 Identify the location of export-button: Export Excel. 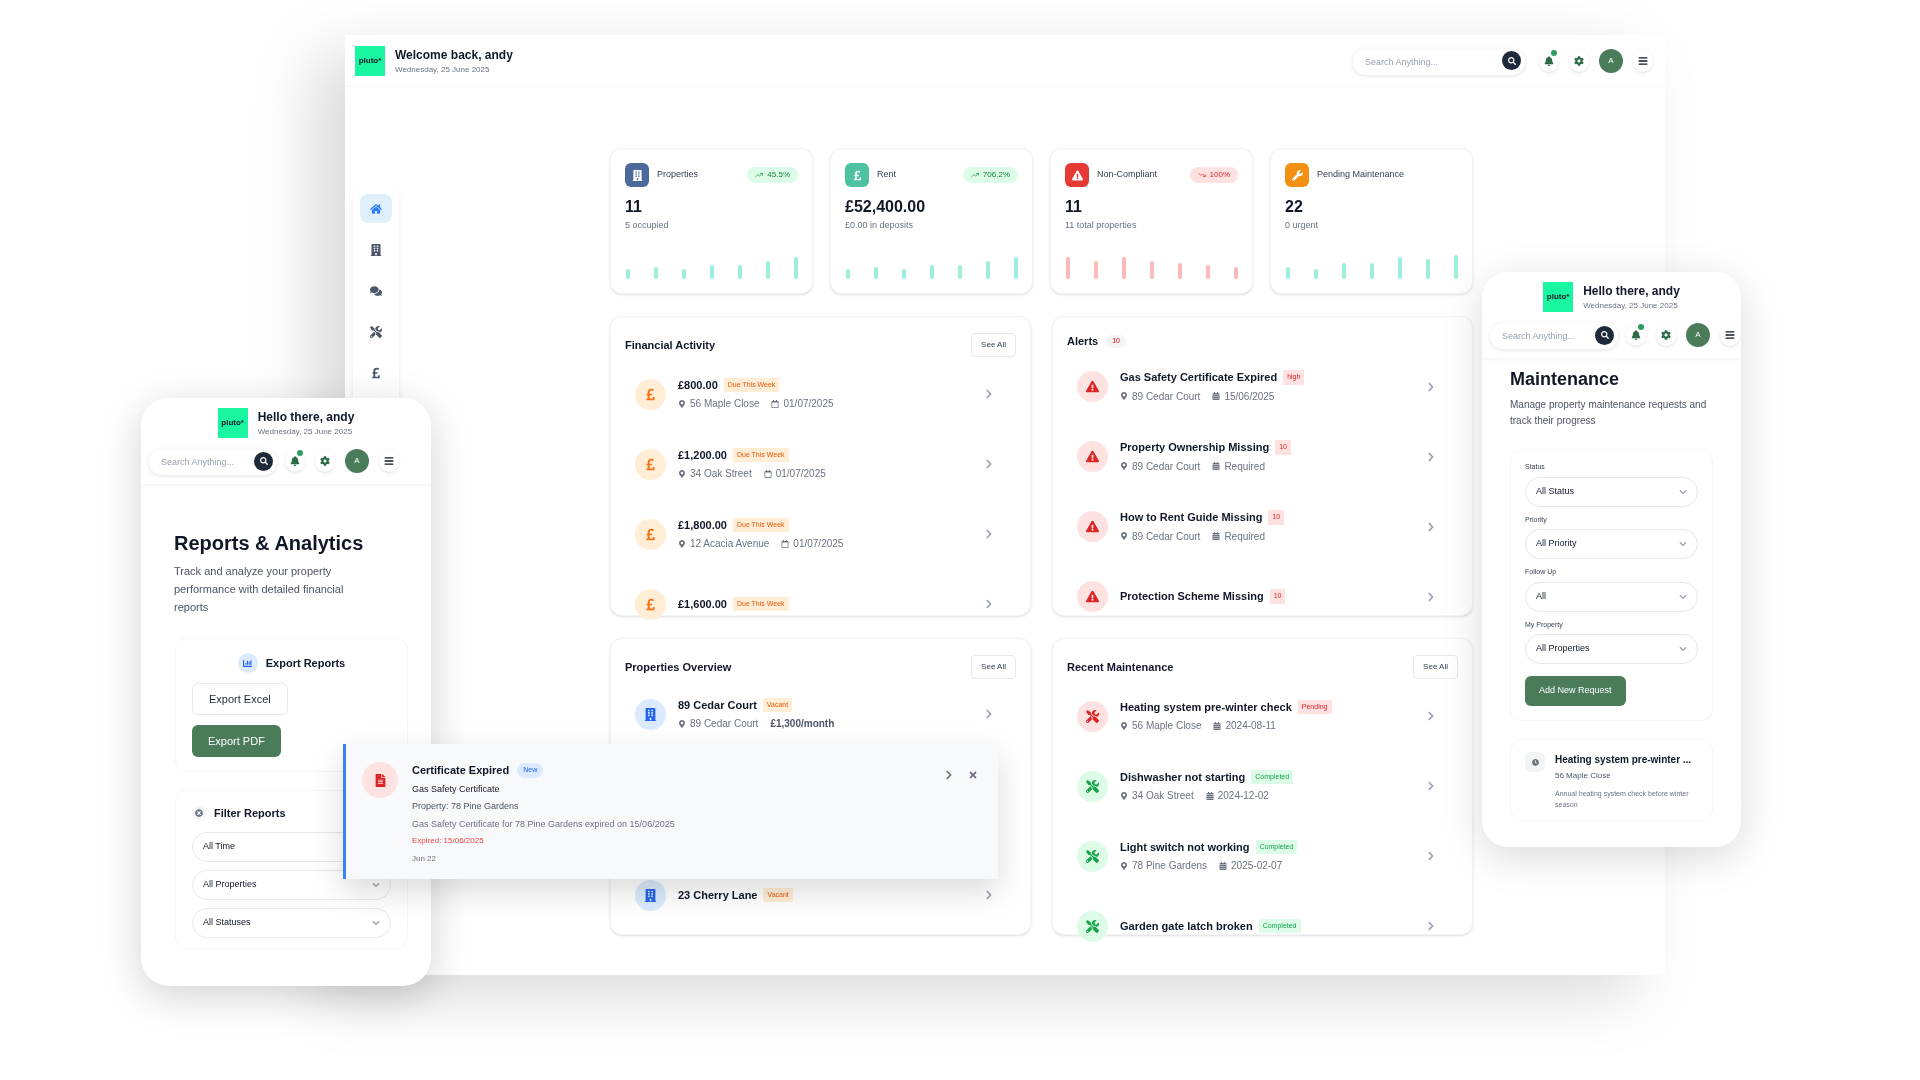
(240, 699).